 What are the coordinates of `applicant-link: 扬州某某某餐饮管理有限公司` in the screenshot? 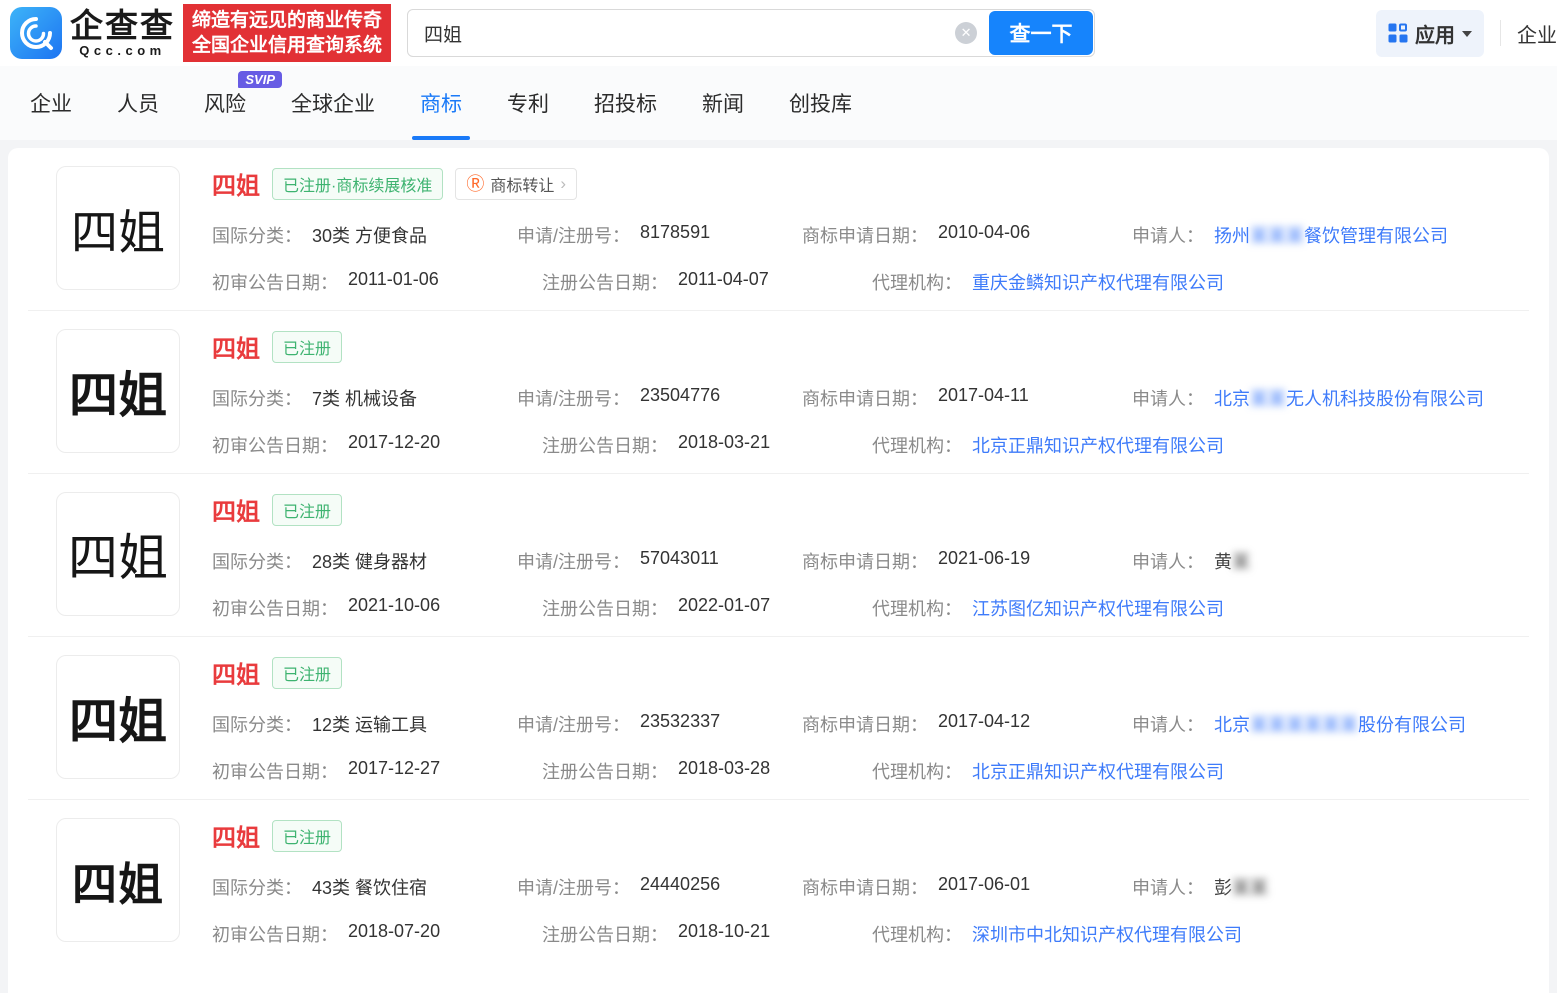 It's located at (1331, 235).